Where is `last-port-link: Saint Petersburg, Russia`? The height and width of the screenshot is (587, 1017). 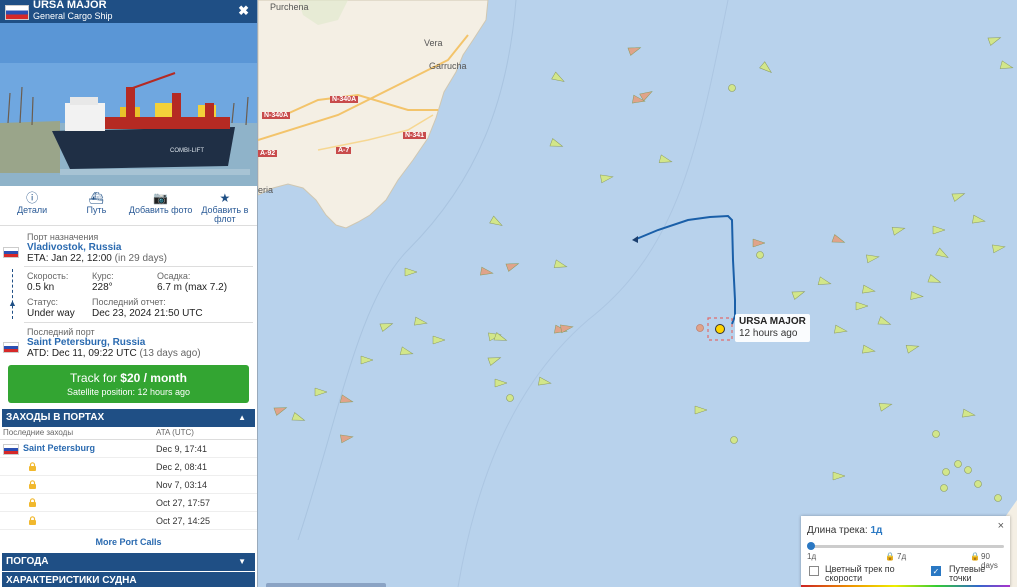 last-port-link: Saint Petersburg, Russia is located at coordinates (86, 342).